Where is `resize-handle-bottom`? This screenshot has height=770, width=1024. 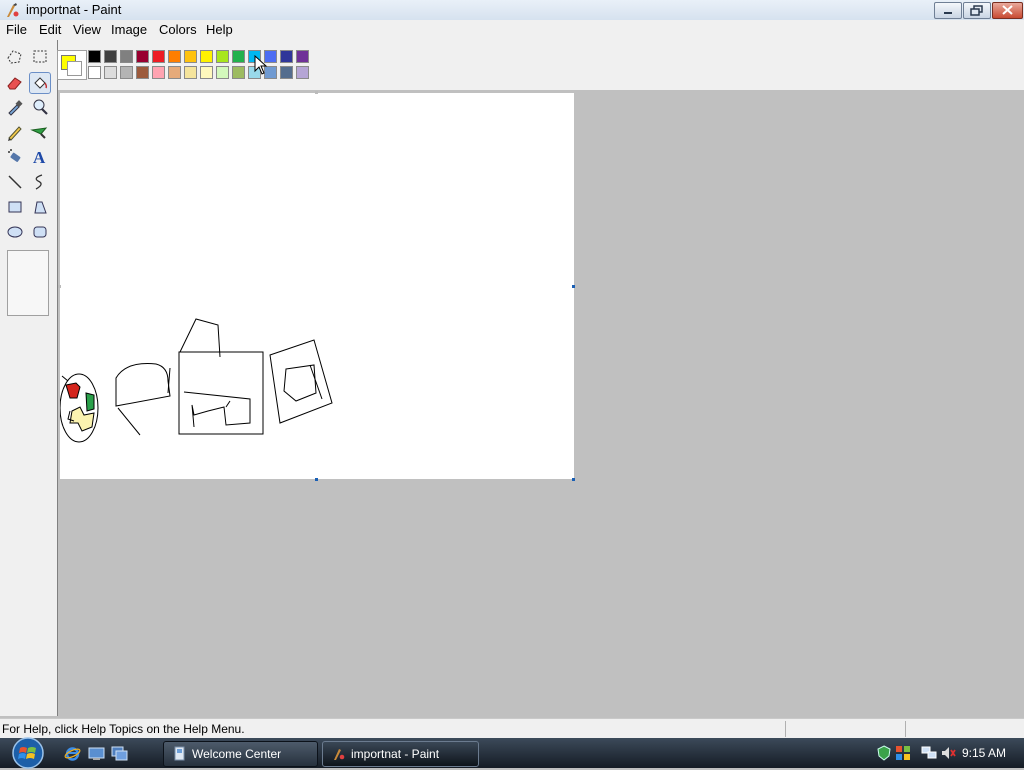 resize-handle-bottom is located at coordinates (316, 479).